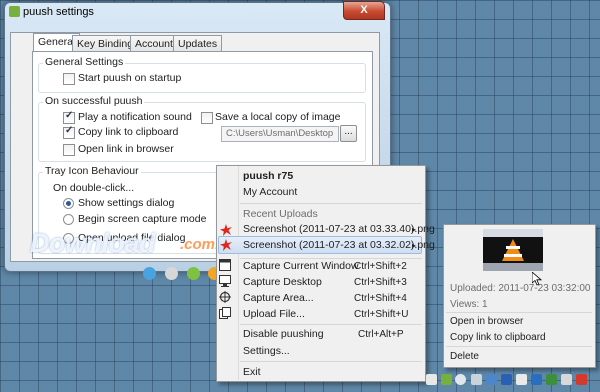  Describe the element at coordinates (339, 245) in the screenshot. I see `menu-item-recent-2: Screenshot (2011-07-23 at 03.32.02).png` at that location.